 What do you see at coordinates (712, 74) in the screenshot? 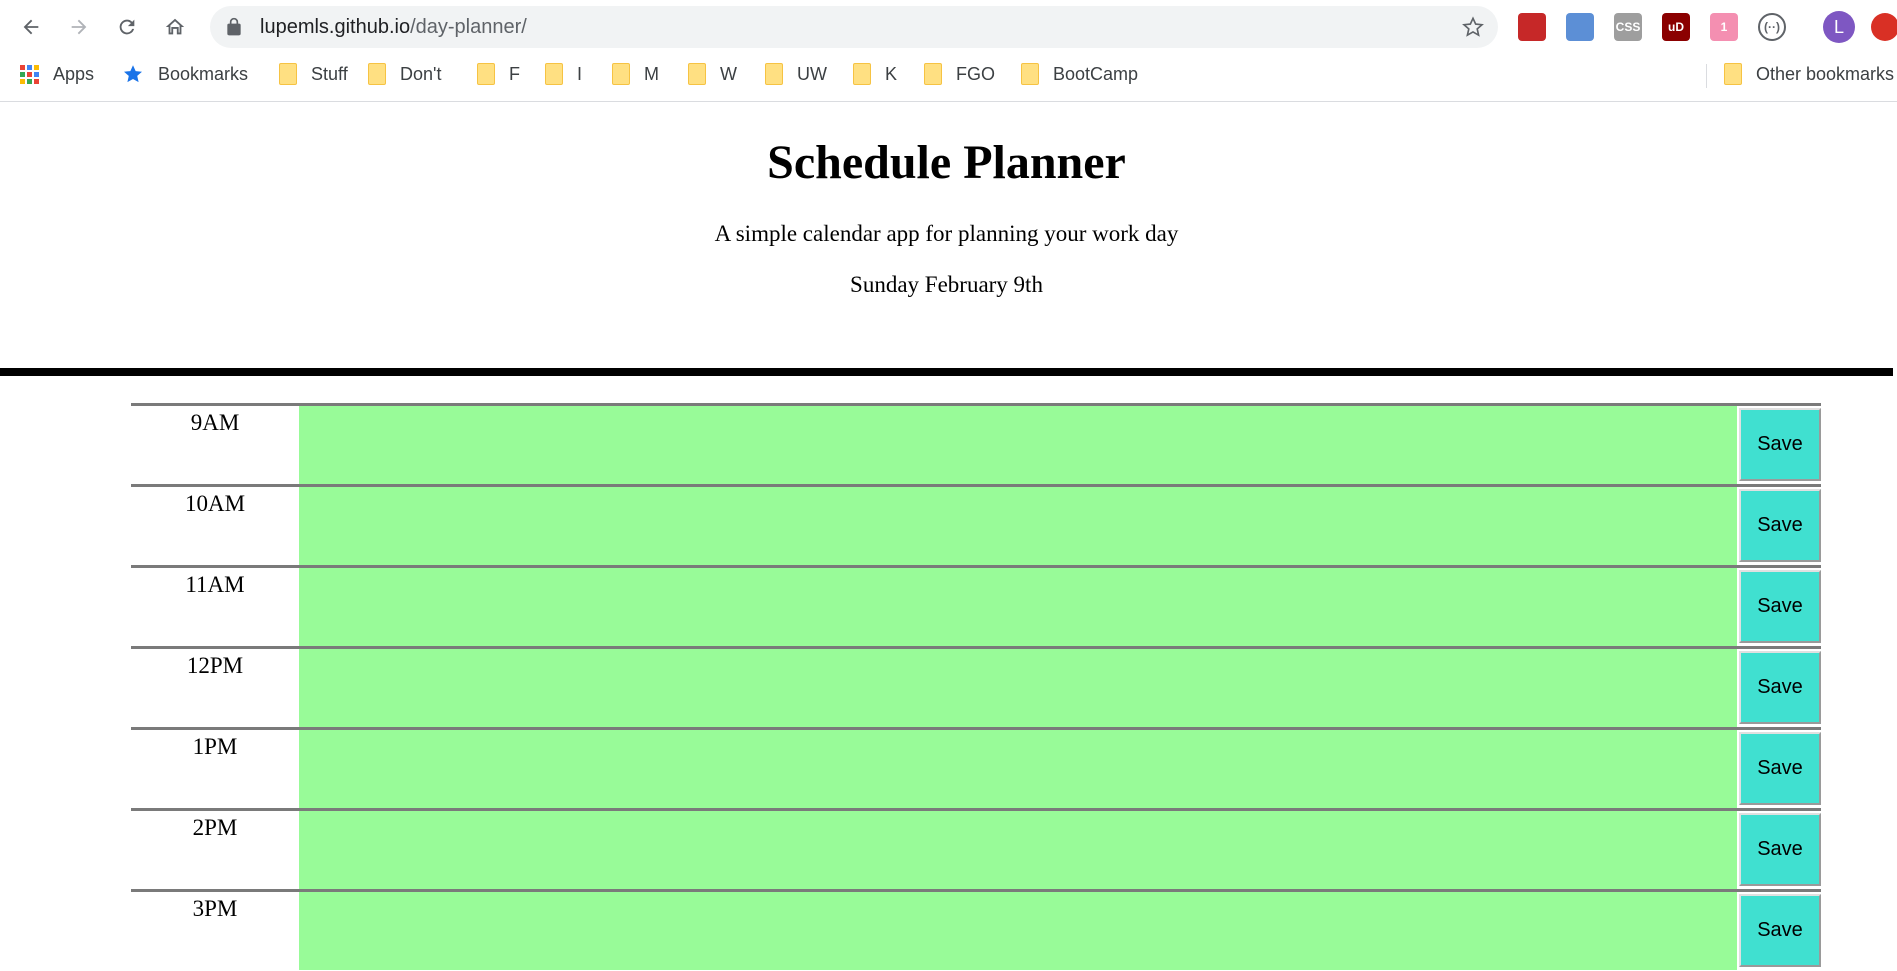
I see `bookmark-folder: W` at bounding box center [712, 74].